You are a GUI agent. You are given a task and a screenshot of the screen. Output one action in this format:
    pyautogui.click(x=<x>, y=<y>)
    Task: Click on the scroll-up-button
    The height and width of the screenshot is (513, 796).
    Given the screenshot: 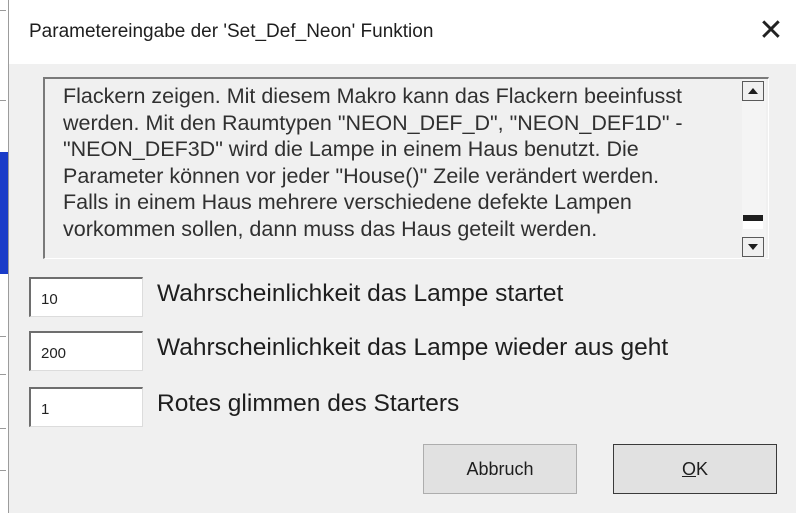 What is the action you would take?
    pyautogui.click(x=753, y=91)
    